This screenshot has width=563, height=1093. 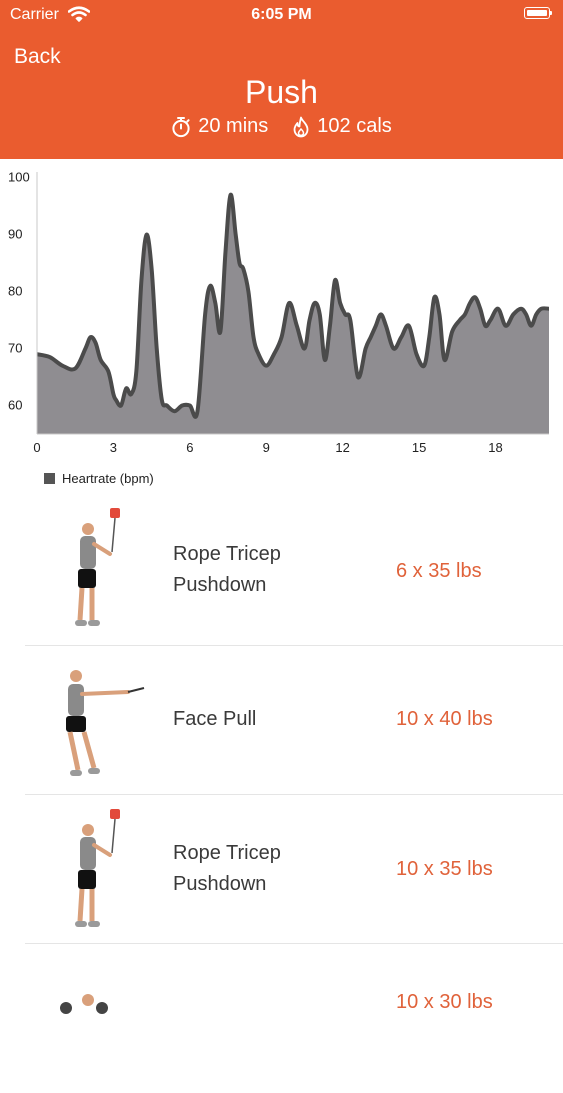 I want to click on x-tick-label: 3, so click(x=113, y=447).